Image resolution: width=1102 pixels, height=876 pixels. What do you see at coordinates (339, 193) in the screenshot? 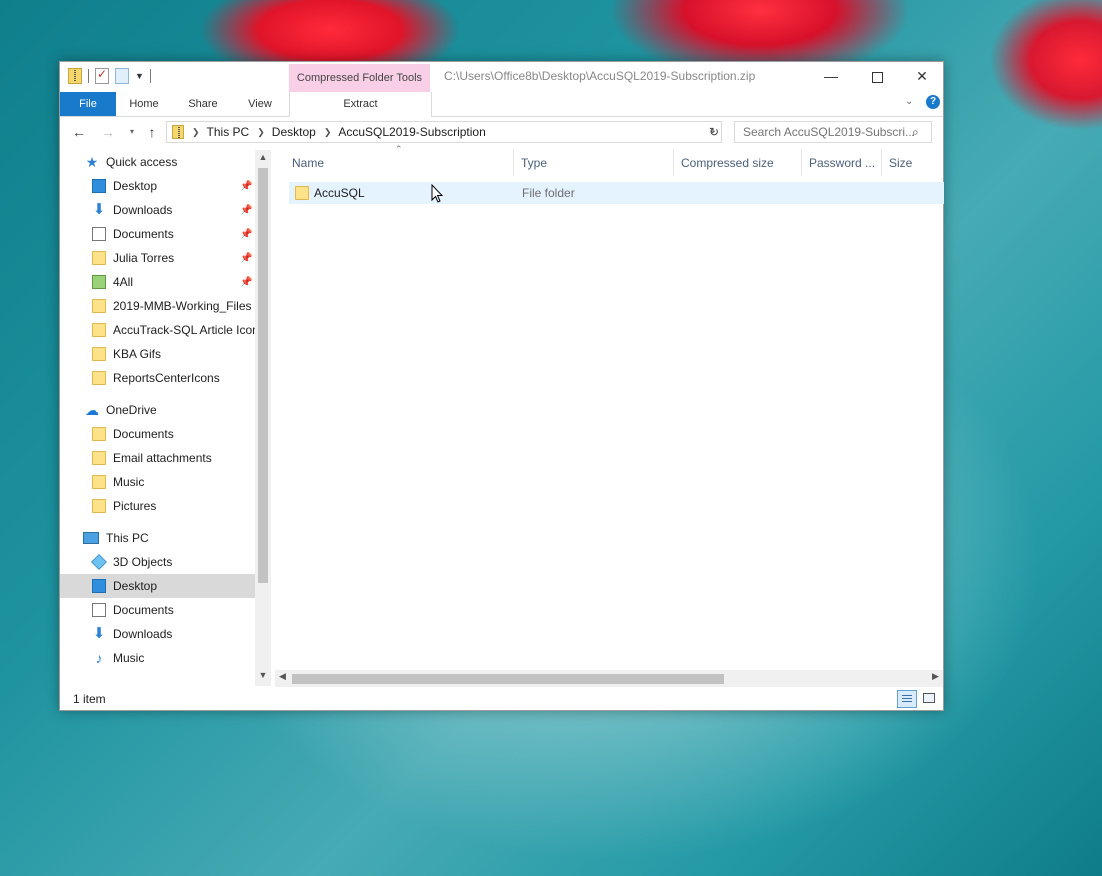
I see `file-name: AccuSQL` at bounding box center [339, 193].